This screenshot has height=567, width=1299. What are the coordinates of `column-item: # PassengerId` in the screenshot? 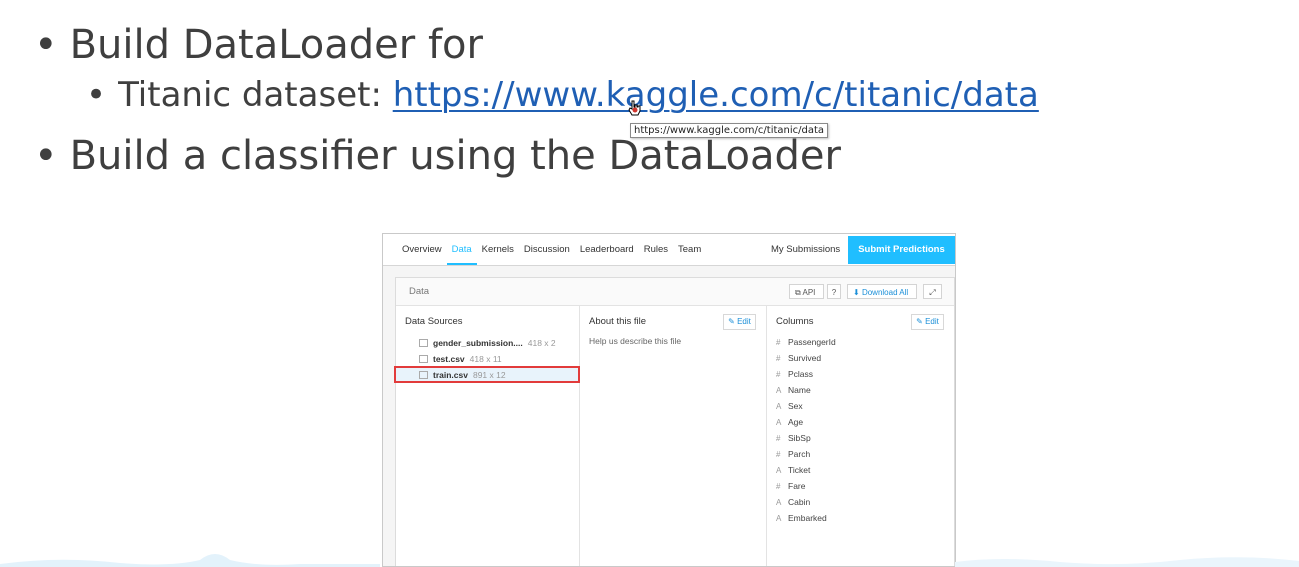 It's located at (806, 342).